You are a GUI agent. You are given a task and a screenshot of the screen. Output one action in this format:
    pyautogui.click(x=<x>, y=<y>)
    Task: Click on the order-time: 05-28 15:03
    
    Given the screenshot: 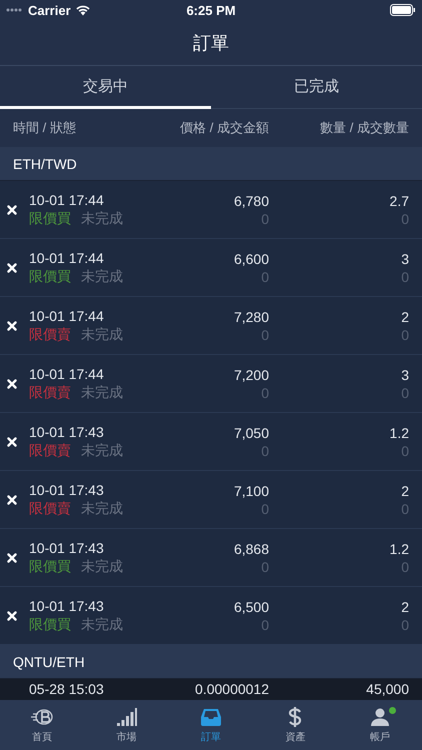 What is the action you would take?
    pyautogui.click(x=67, y=689)
    